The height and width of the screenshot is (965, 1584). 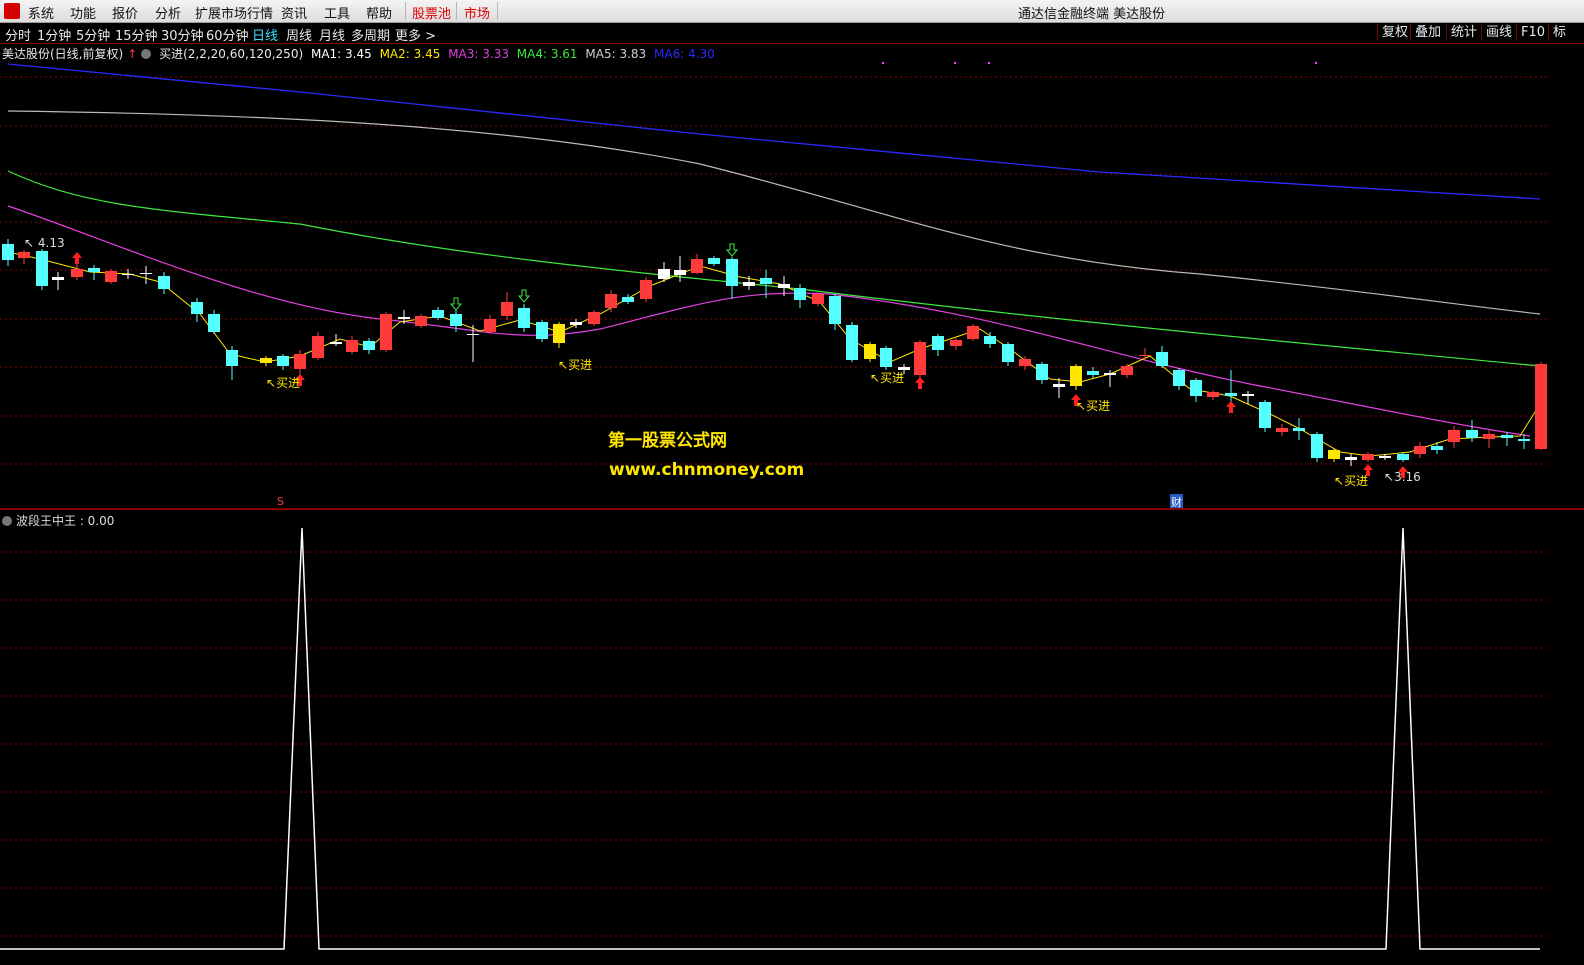 What do you see at coordinates (1559, 32) in the screenshot?
I see `mark-button: 标` at bounding box center [1559, 32].